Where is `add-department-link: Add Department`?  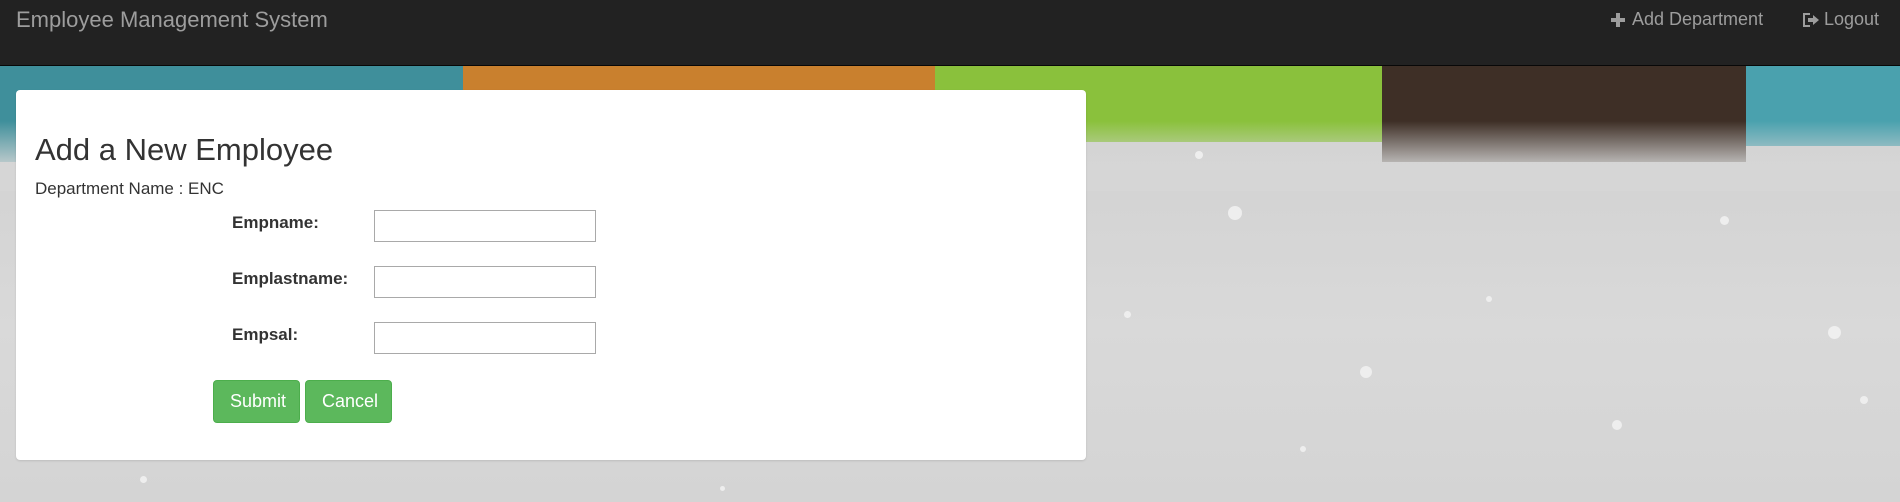
add-department-link: Add Department is located at coordinates (1686, 19).